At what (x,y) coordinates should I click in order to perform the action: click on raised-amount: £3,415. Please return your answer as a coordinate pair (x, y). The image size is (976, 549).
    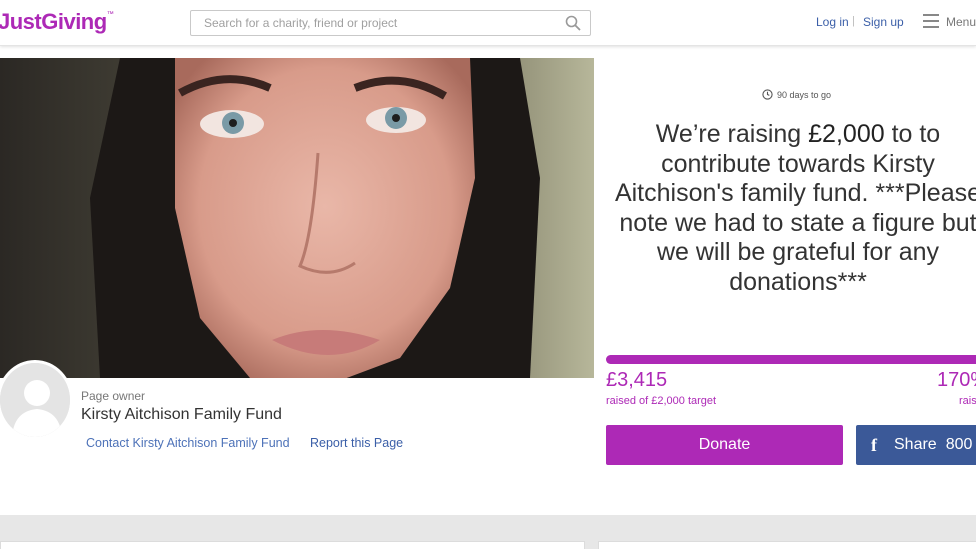
    Looking at the image, I should click on (637, 380).